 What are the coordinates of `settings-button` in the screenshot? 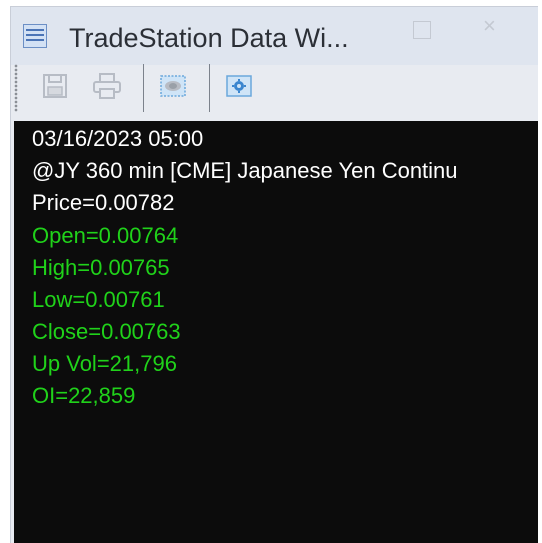 It's located at (239, 86).